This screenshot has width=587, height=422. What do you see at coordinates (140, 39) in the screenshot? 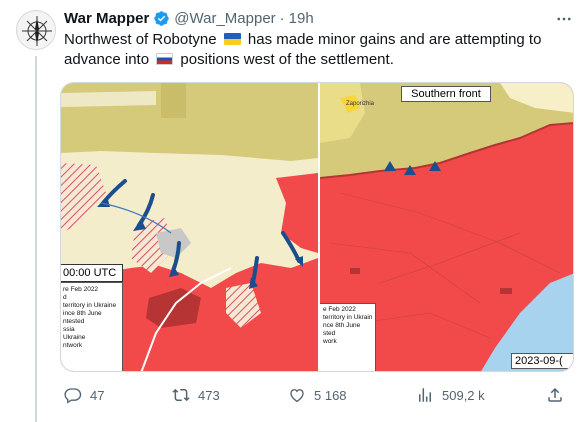
I see `tweet-text-part1: Northwest of Robotyne` at bounding box center [140, 39].